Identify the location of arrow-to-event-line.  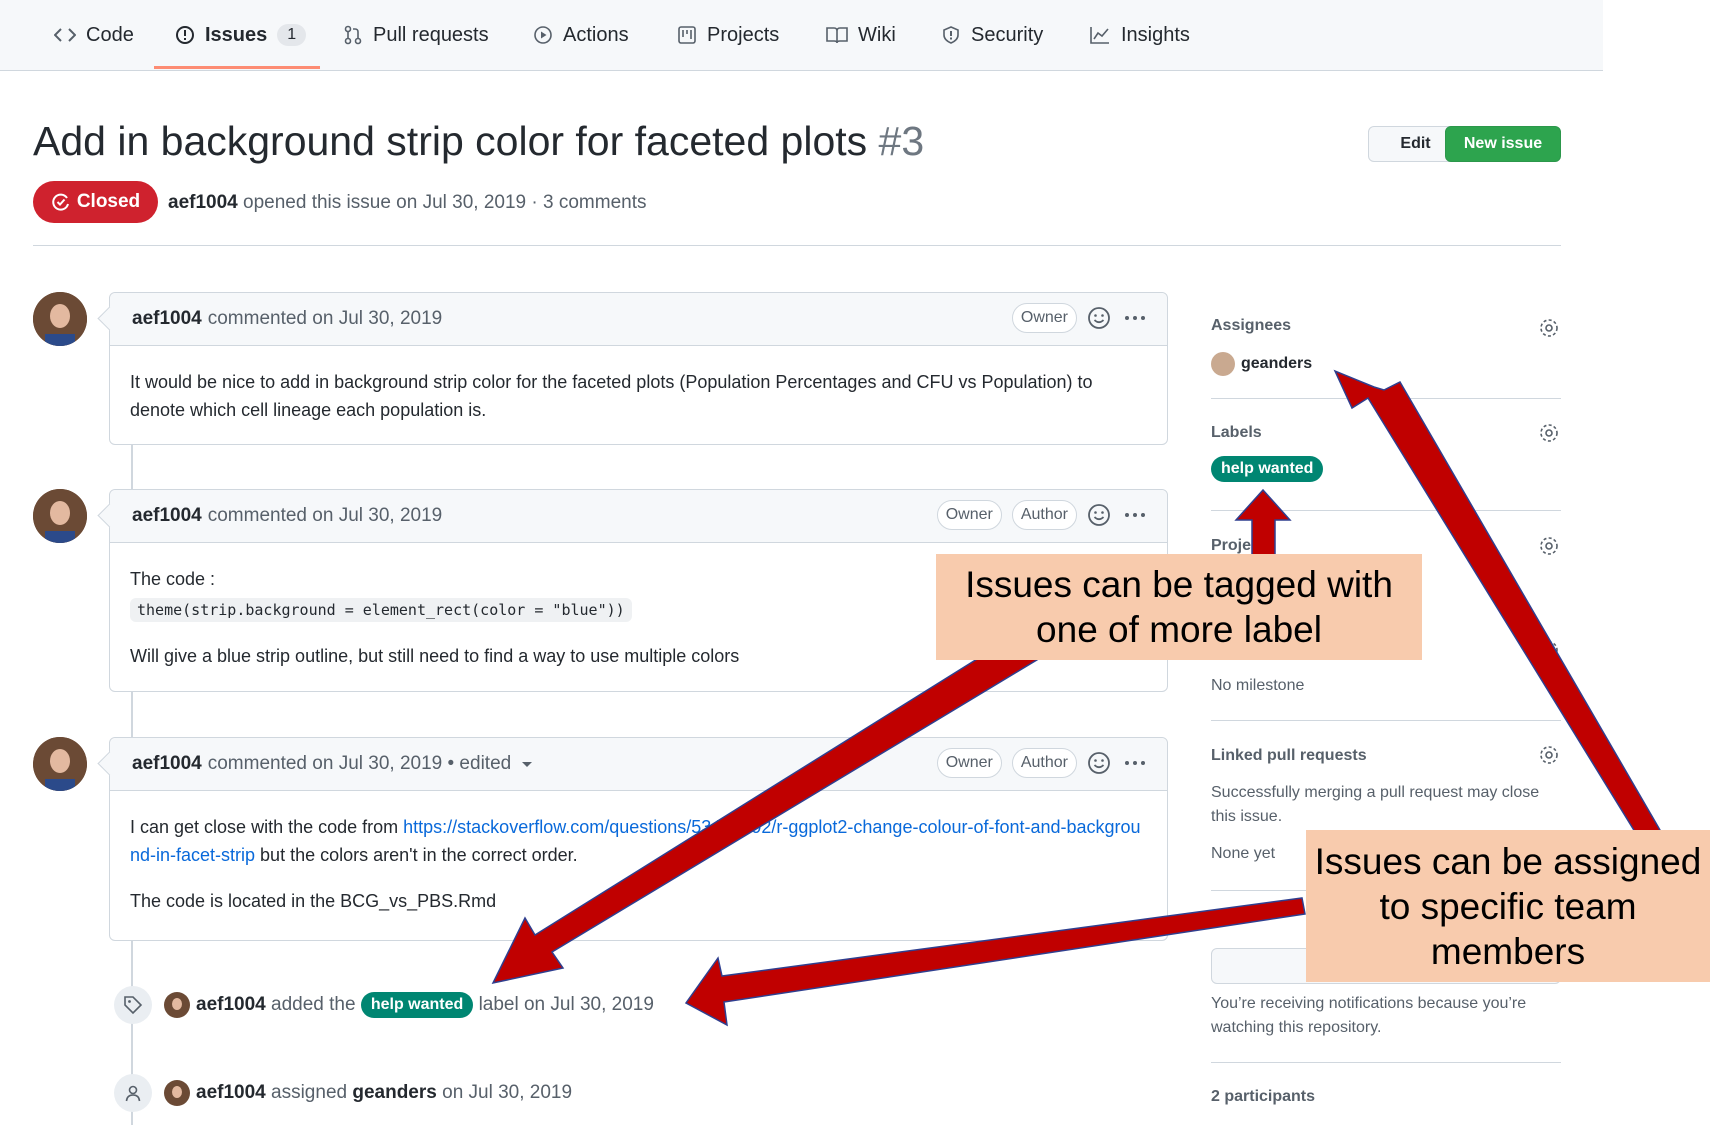
(995, 962).